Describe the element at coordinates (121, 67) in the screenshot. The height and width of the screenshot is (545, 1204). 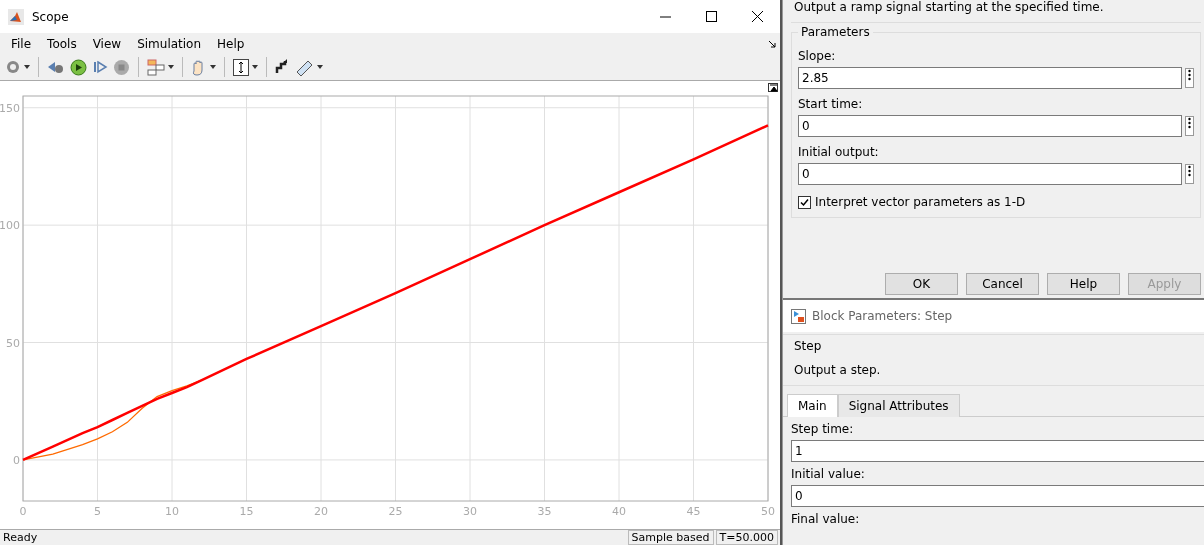
I see `stop-button` at that location.